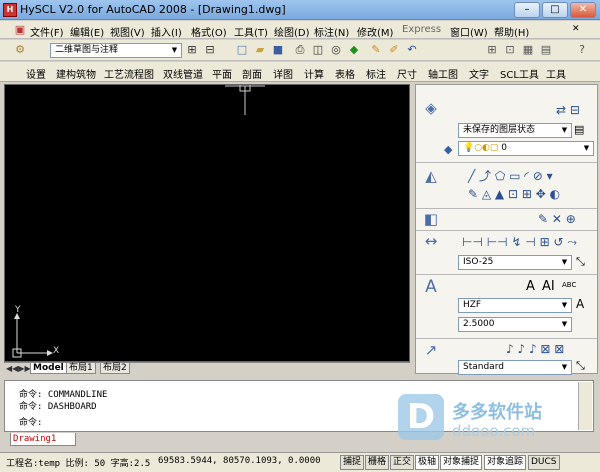  Describe the element at coordinates (116, 50) in the screenshot. I see `workspace-dropdown: 二维草图与注释 ▼` at that location.